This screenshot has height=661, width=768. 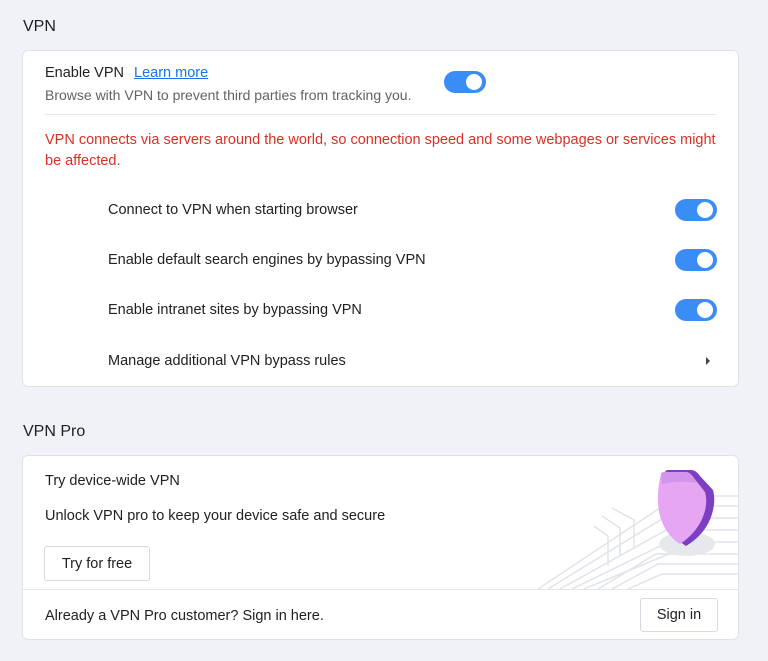 I want to click on enable-vpn-row: Enable VPN Learn more, so click(x=126, y=73).